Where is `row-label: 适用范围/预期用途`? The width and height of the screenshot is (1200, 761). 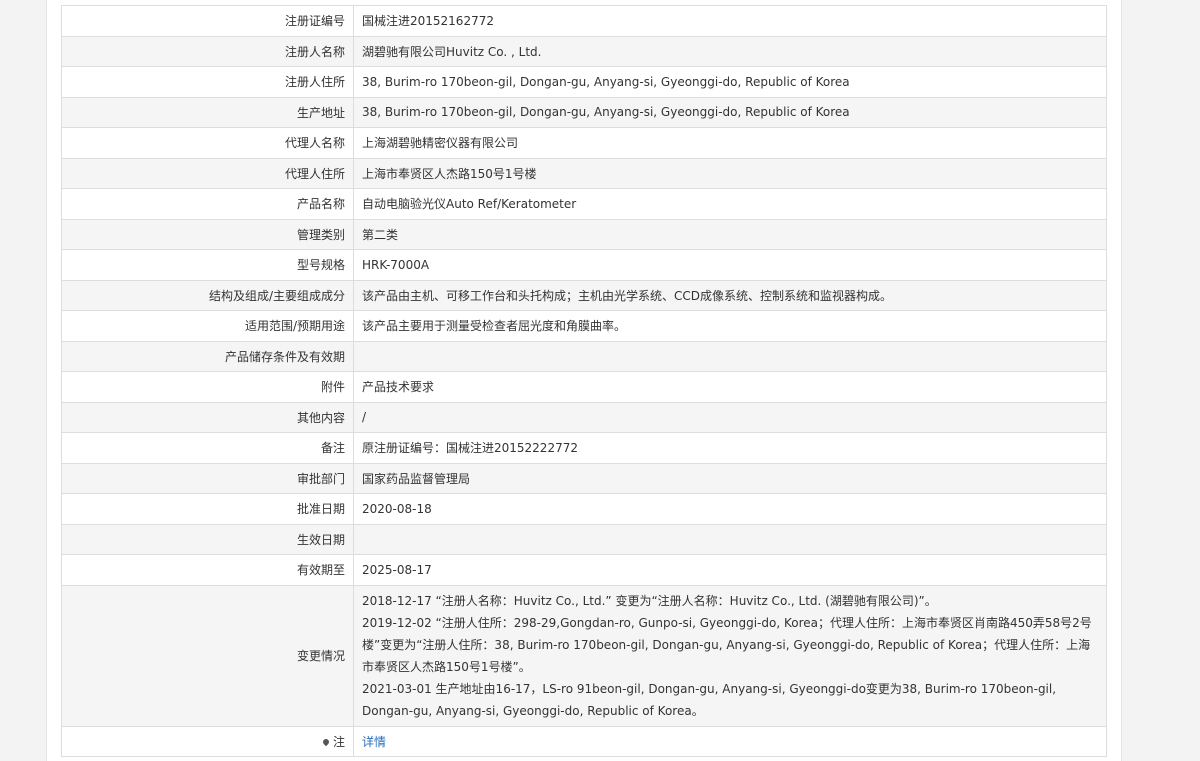
row-label: 适用范围/预期用途 is located at coordinates (207, 326).